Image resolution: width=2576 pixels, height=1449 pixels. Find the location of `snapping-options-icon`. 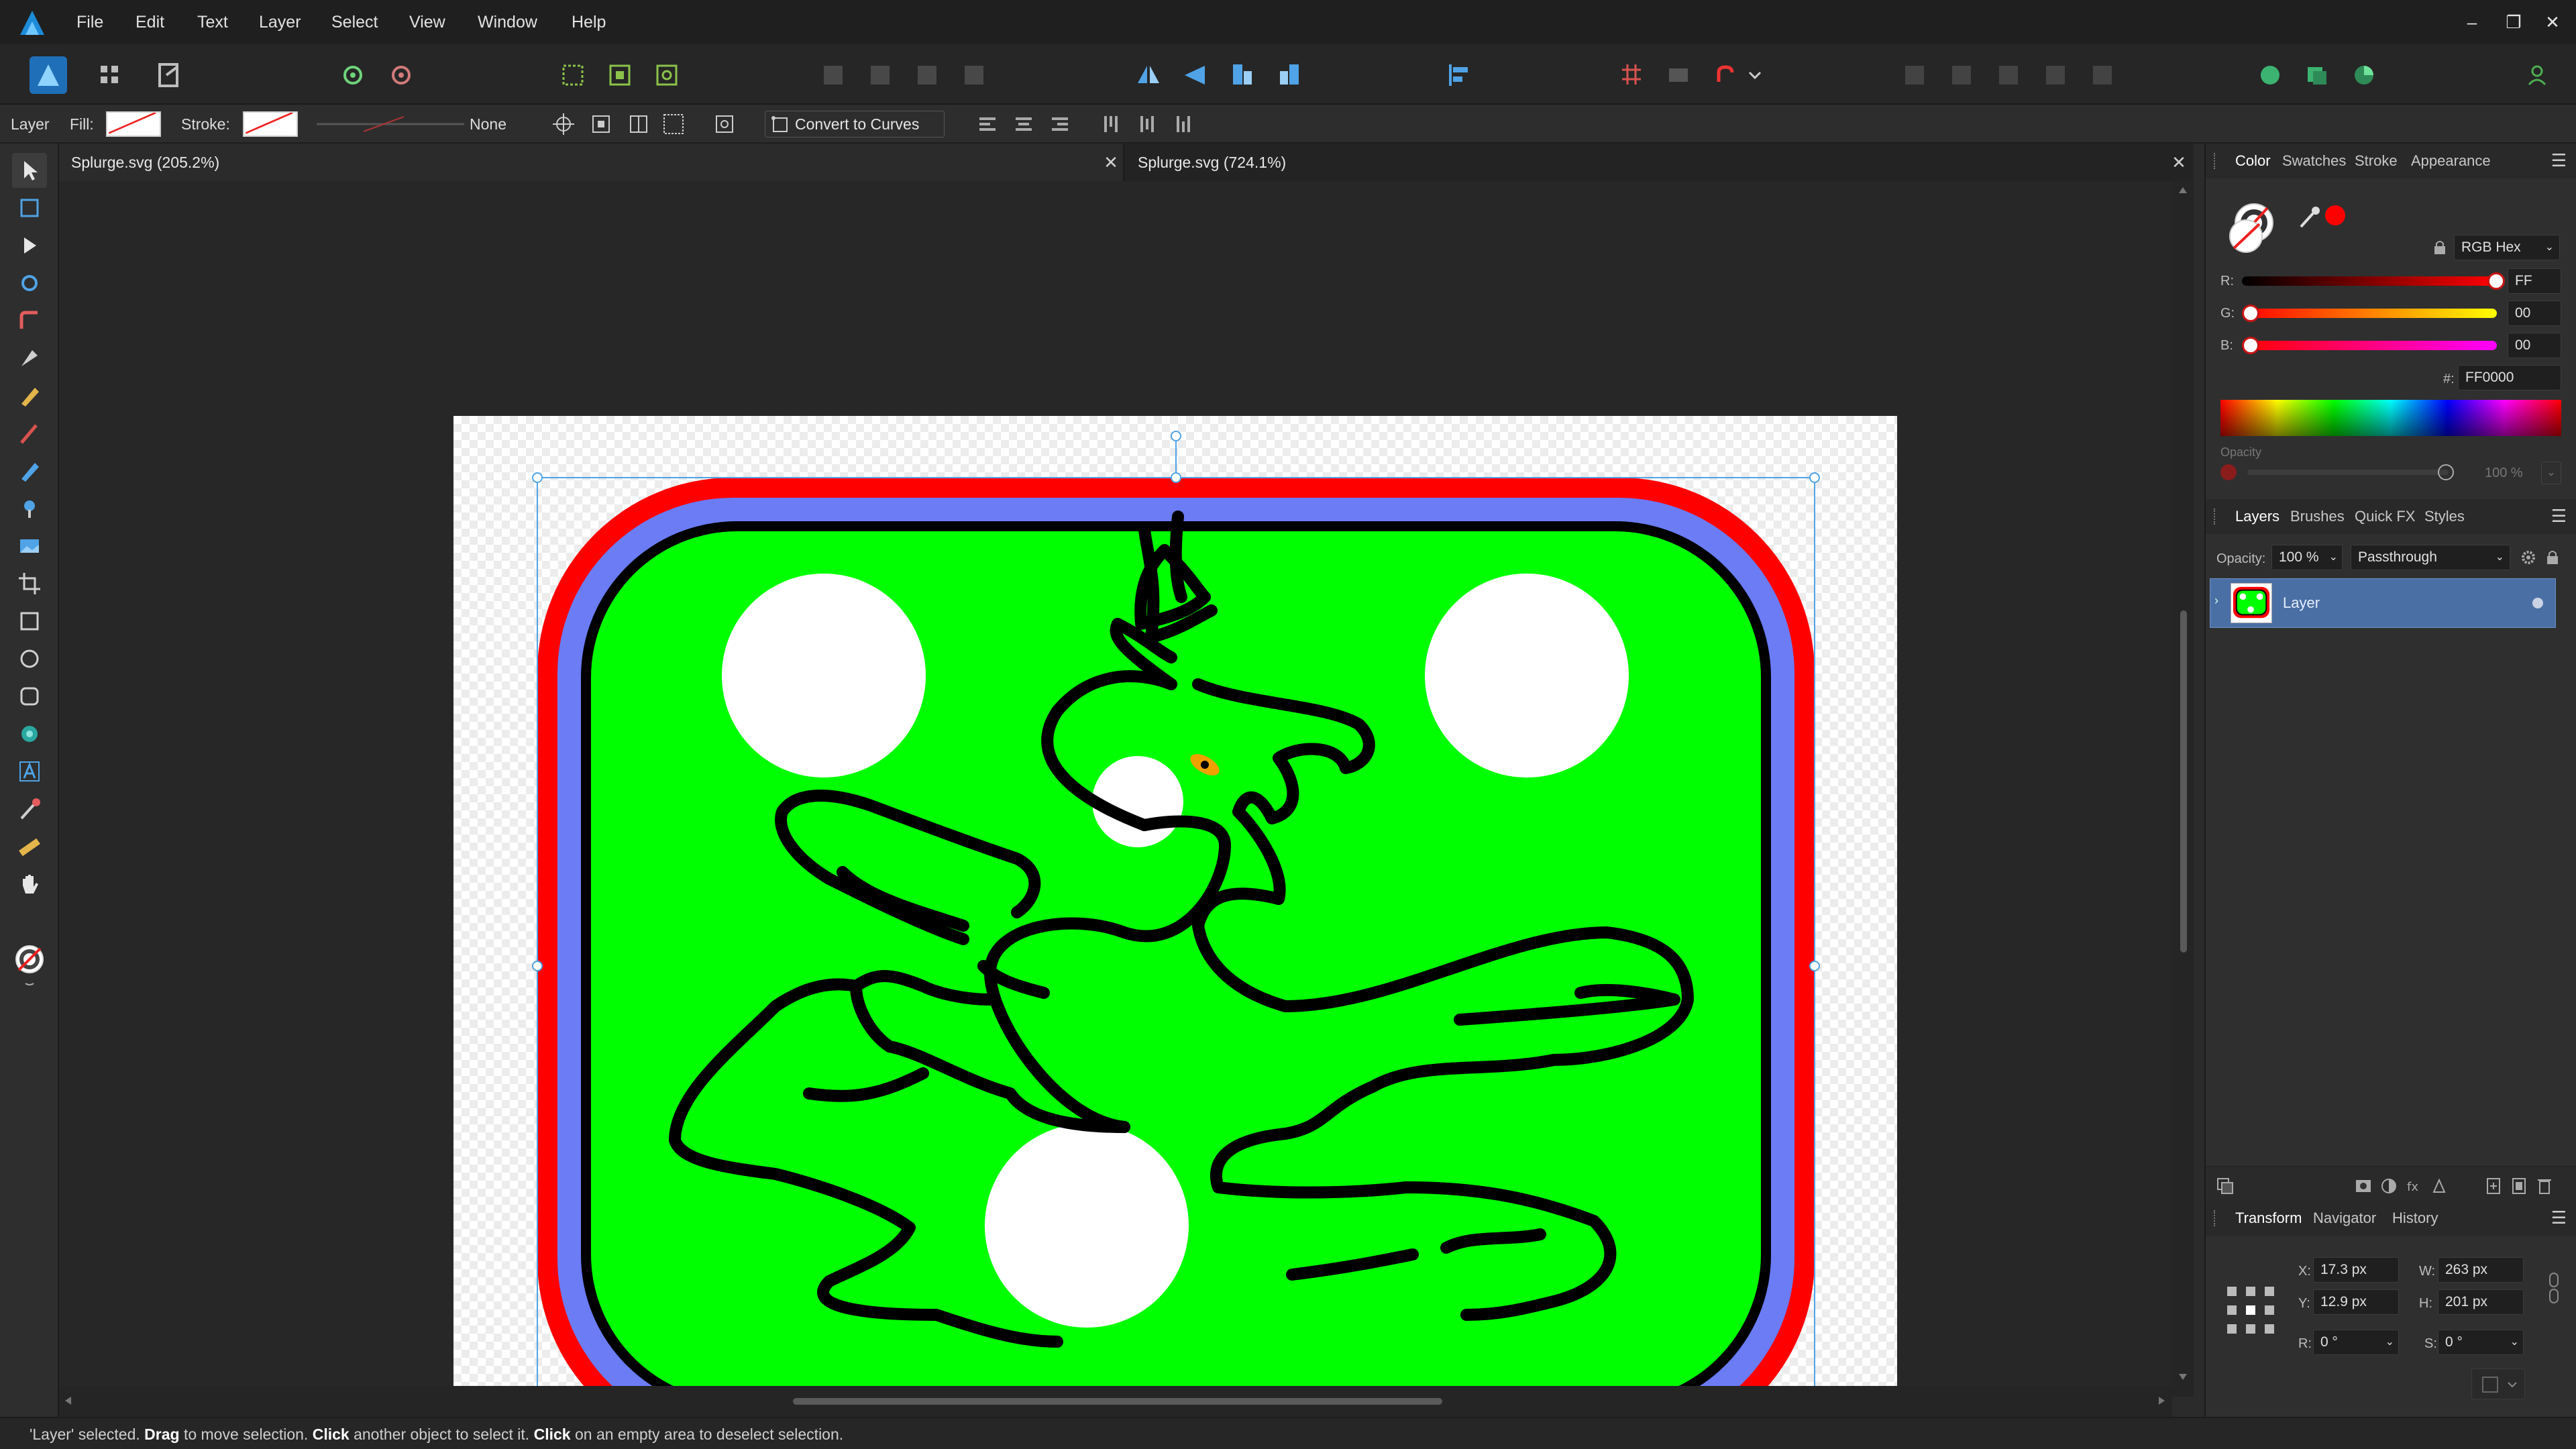

snapping-options-icon is located at coordinates (401, 75).